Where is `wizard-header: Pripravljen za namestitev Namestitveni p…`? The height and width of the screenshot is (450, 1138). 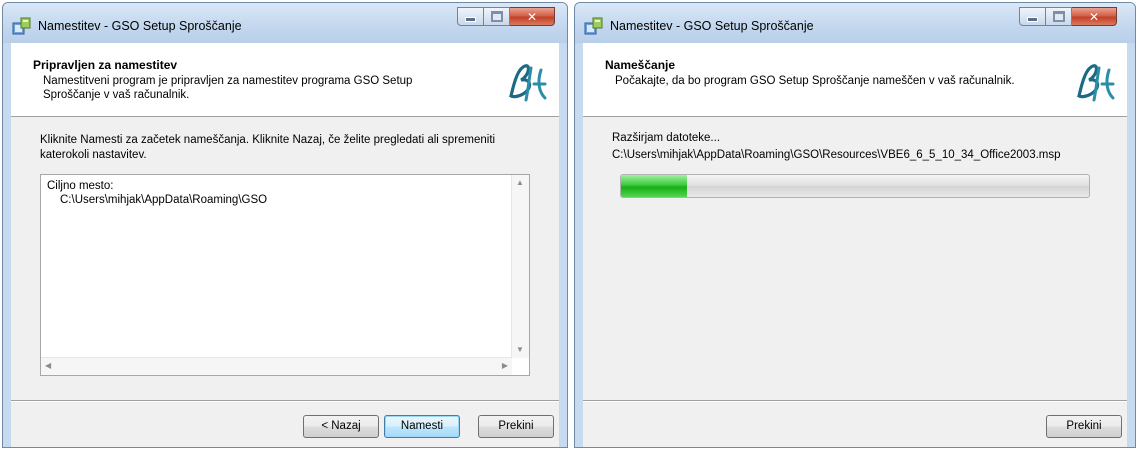 wizard-header: Pripravljen za namestitev Namestitveni p… is located at coordinates (285, 80).